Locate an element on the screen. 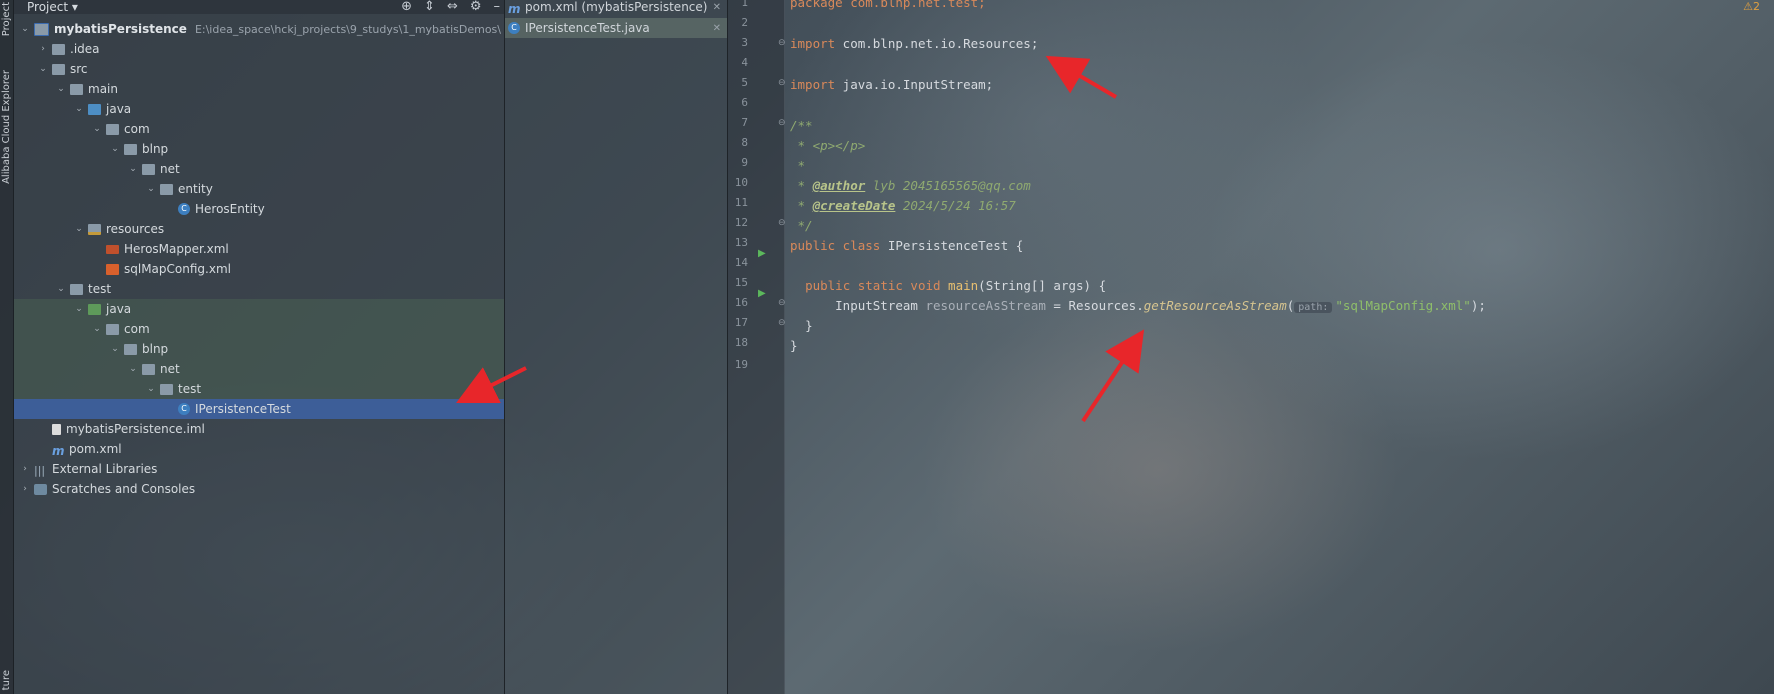 The height and width of the screenshot is (694, 1774). arrow-to-tree-item is located at coordinates (491, 384).